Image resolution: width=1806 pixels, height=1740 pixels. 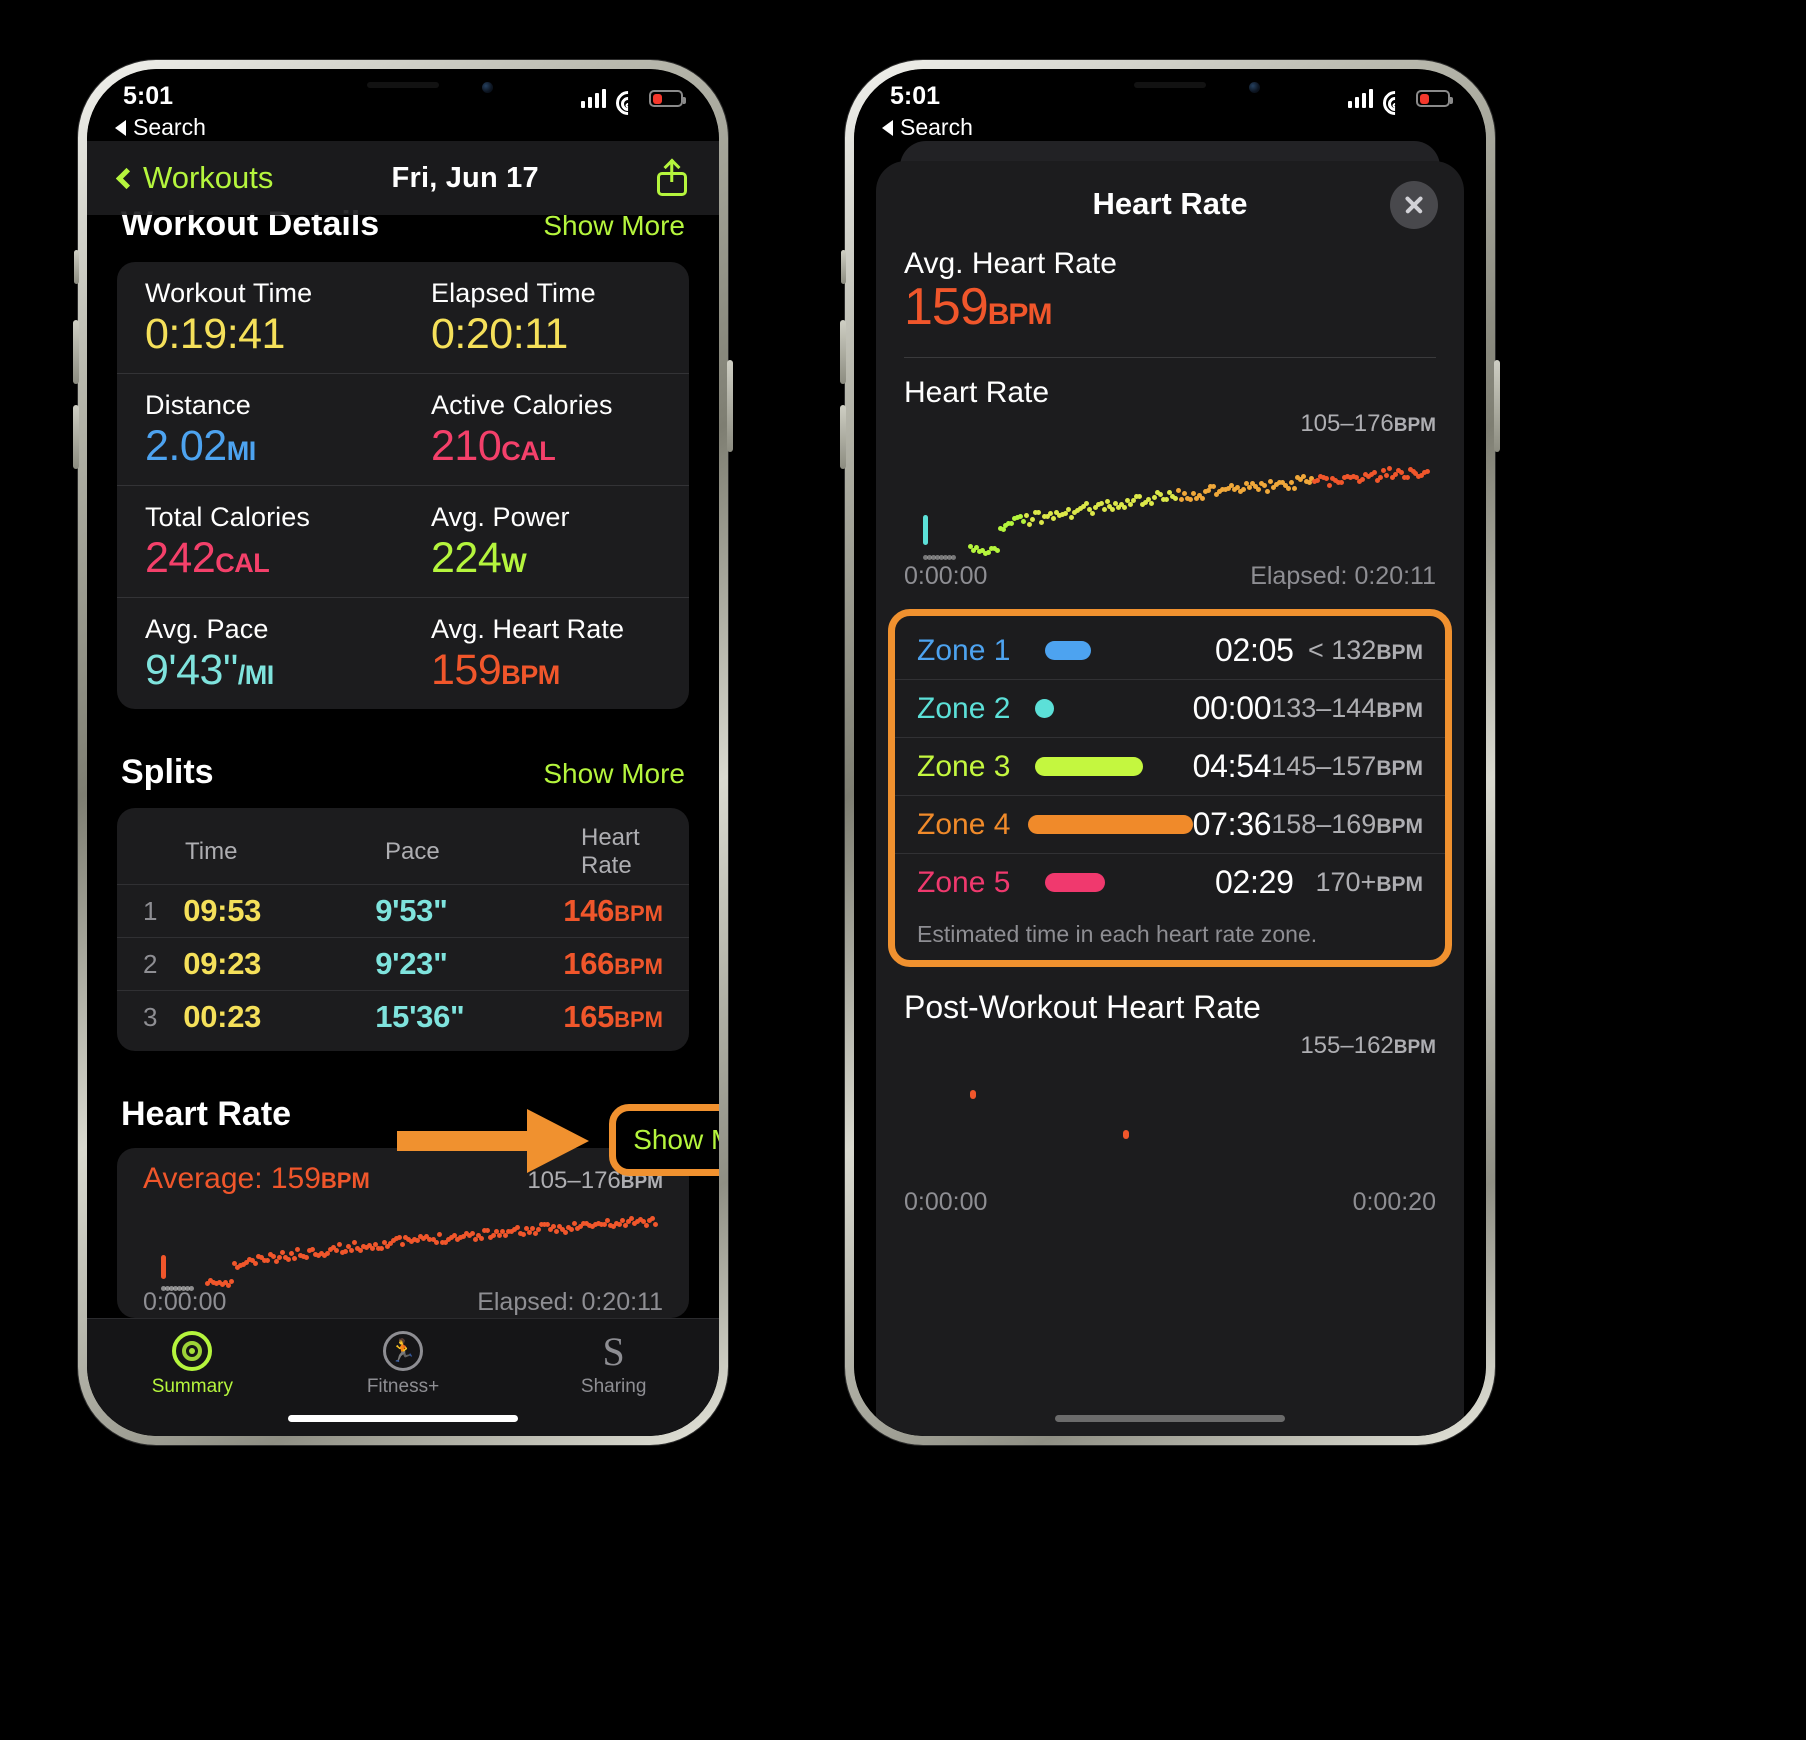 What do you see at coordinates (403, 1351) in the screenshot?
I see `runner-icon: 🏃` at bounding box center [403, 1351].